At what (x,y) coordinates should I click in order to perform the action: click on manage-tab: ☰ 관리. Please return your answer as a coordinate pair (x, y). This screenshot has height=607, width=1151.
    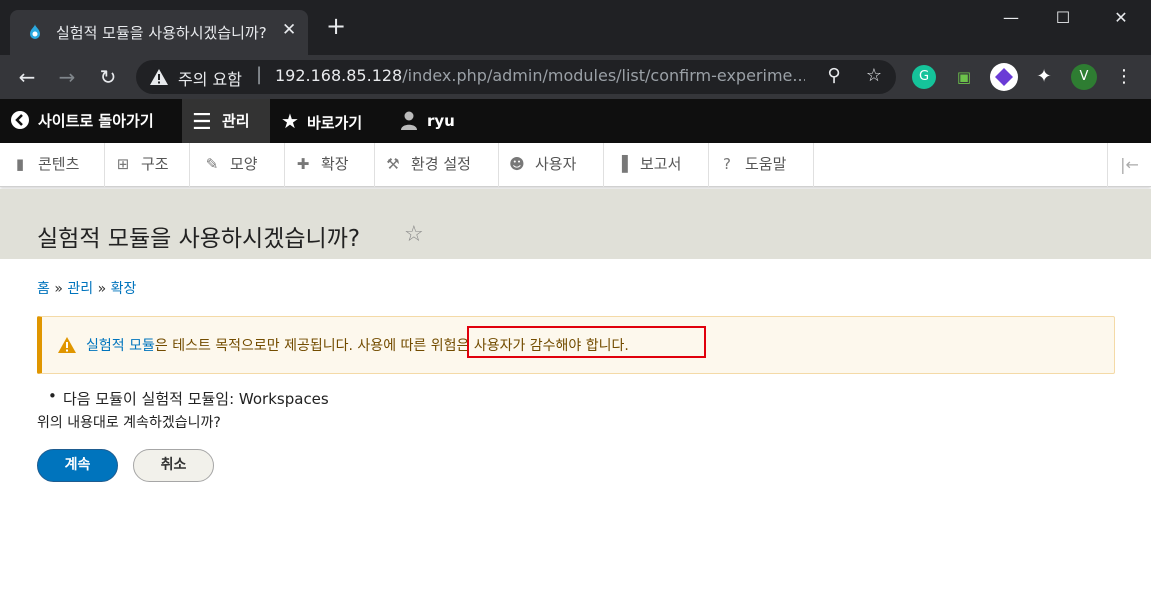
    Looking at the image, I should click on (226, 121).